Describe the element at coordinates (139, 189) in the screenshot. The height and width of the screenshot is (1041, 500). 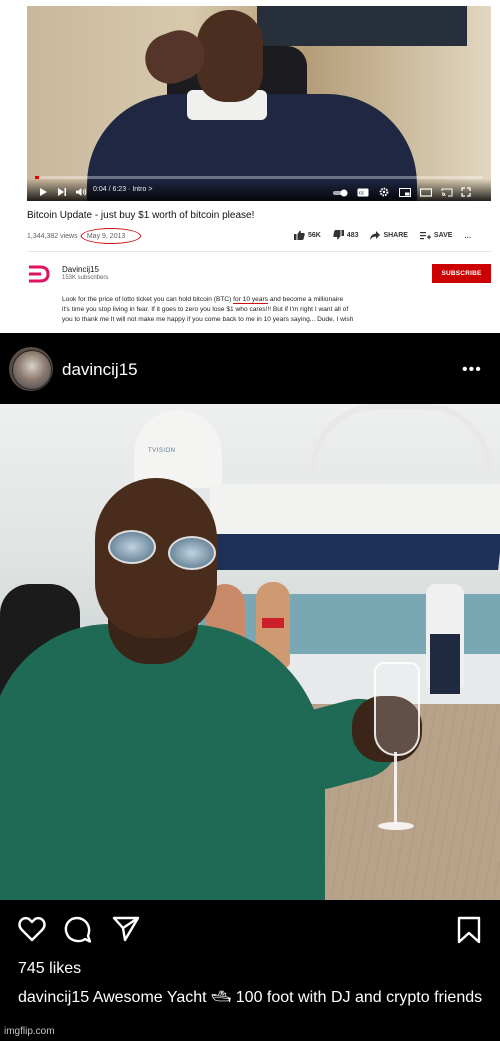
I see `chapter-title: Intro` at that location.